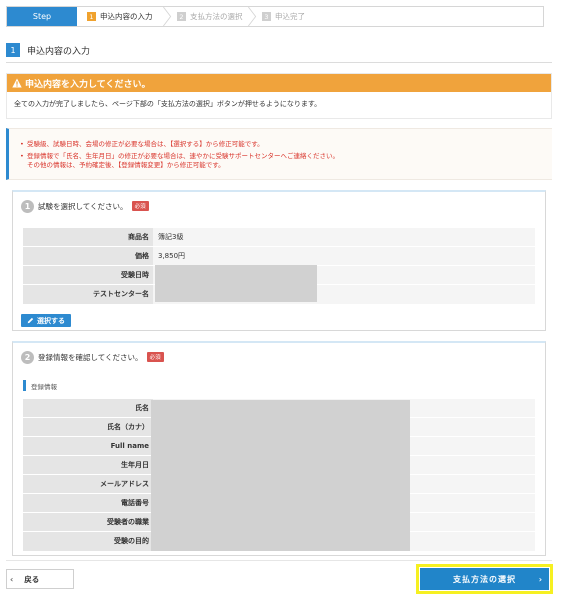  I want to click on table-row: 価格 3,850円, so click(279, 256).